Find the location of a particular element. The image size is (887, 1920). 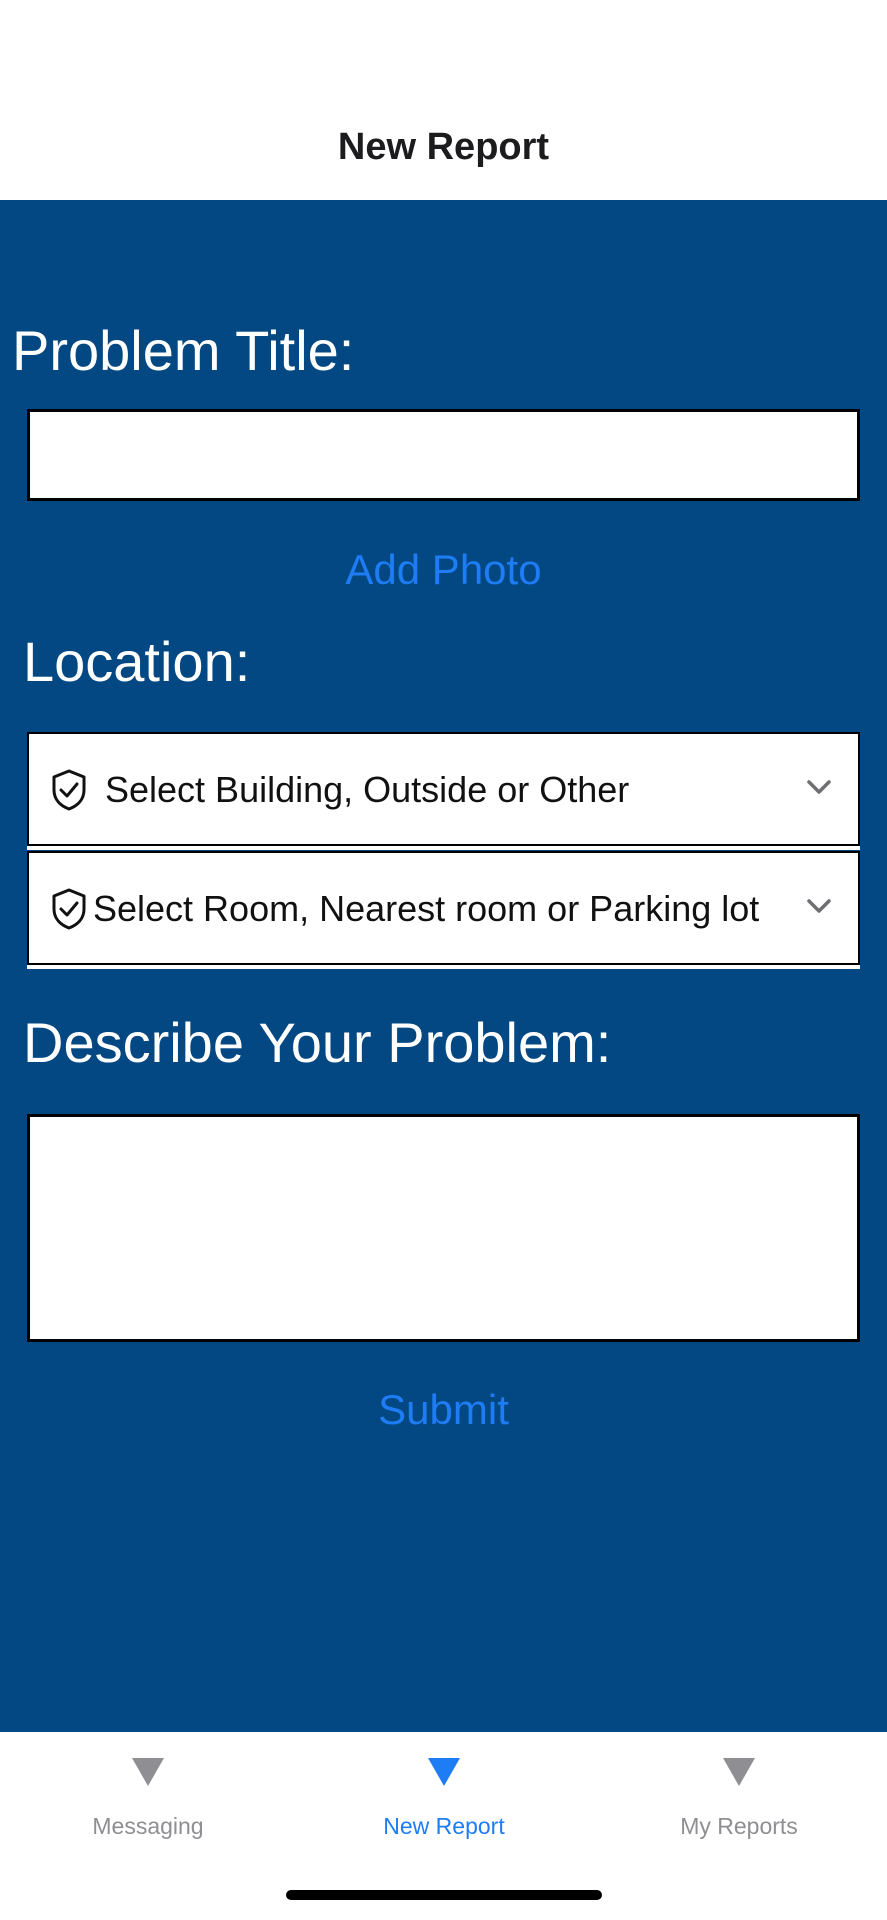

building-select-text: Select Building, Outside or Other is located at coordinates (367, 789).